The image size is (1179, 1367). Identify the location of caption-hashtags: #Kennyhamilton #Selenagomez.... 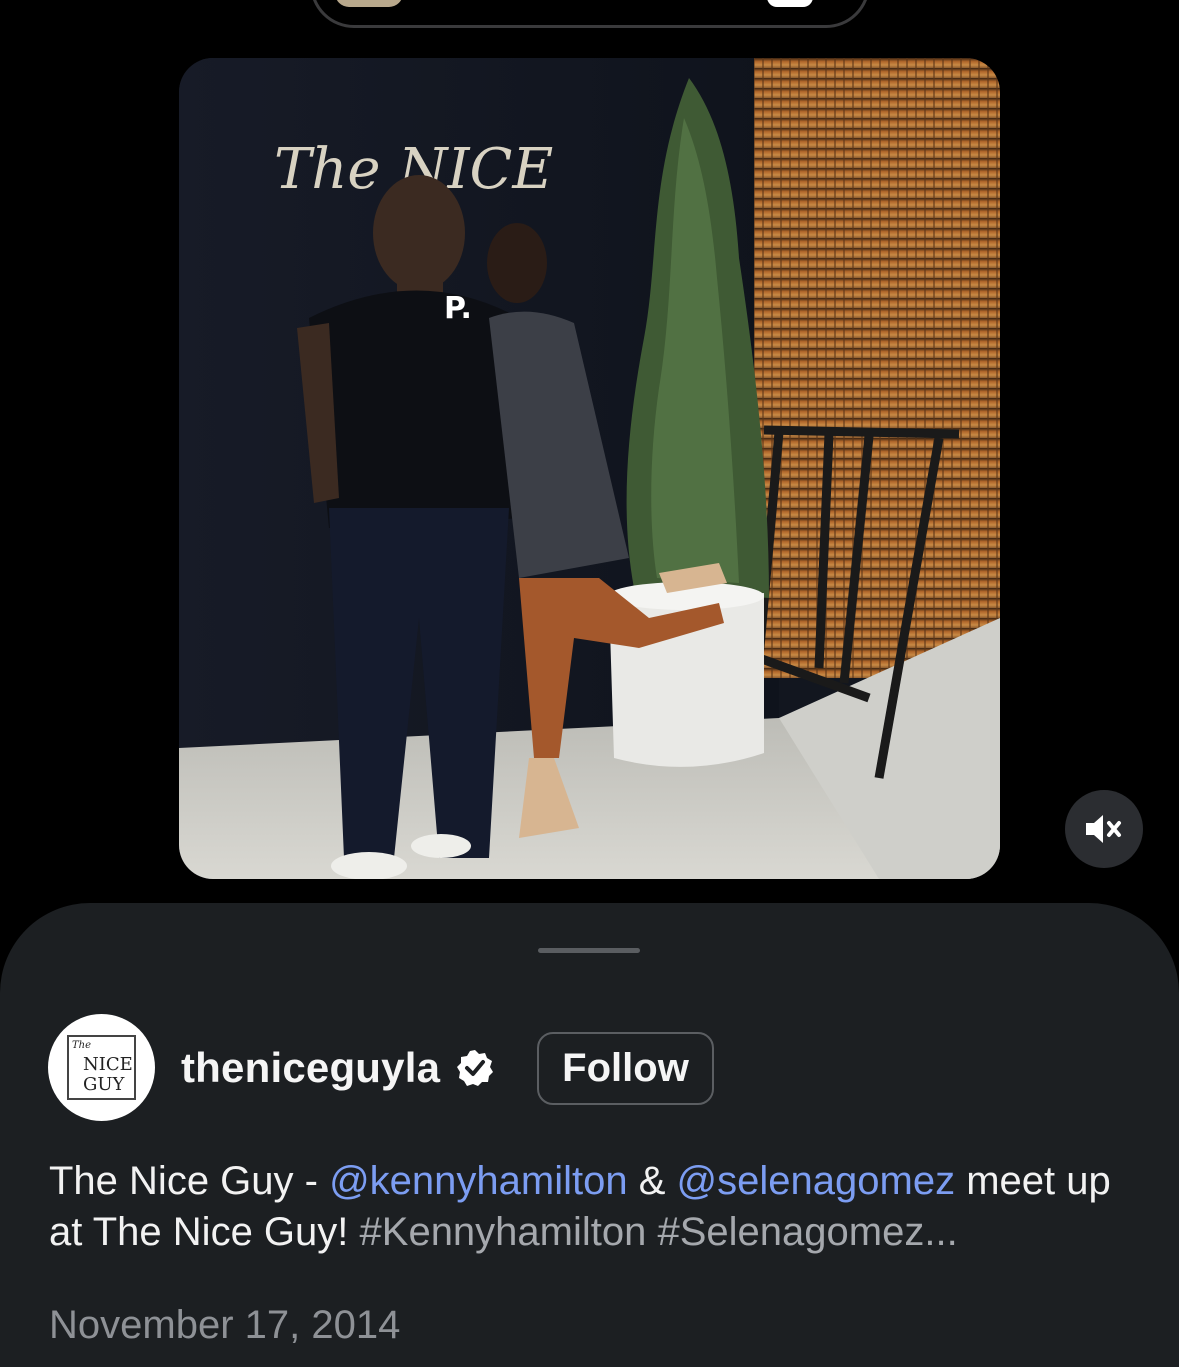
(659, 1232).